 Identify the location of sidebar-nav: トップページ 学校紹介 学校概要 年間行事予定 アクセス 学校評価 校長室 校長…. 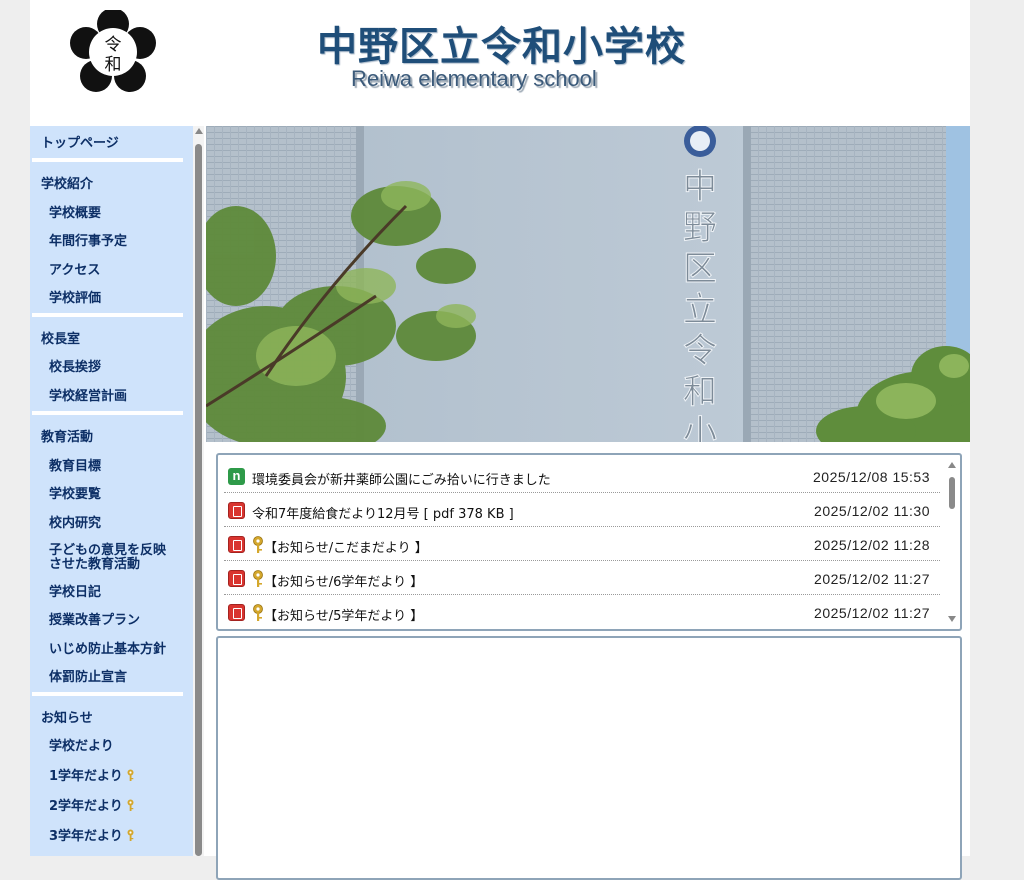
(111, 491).